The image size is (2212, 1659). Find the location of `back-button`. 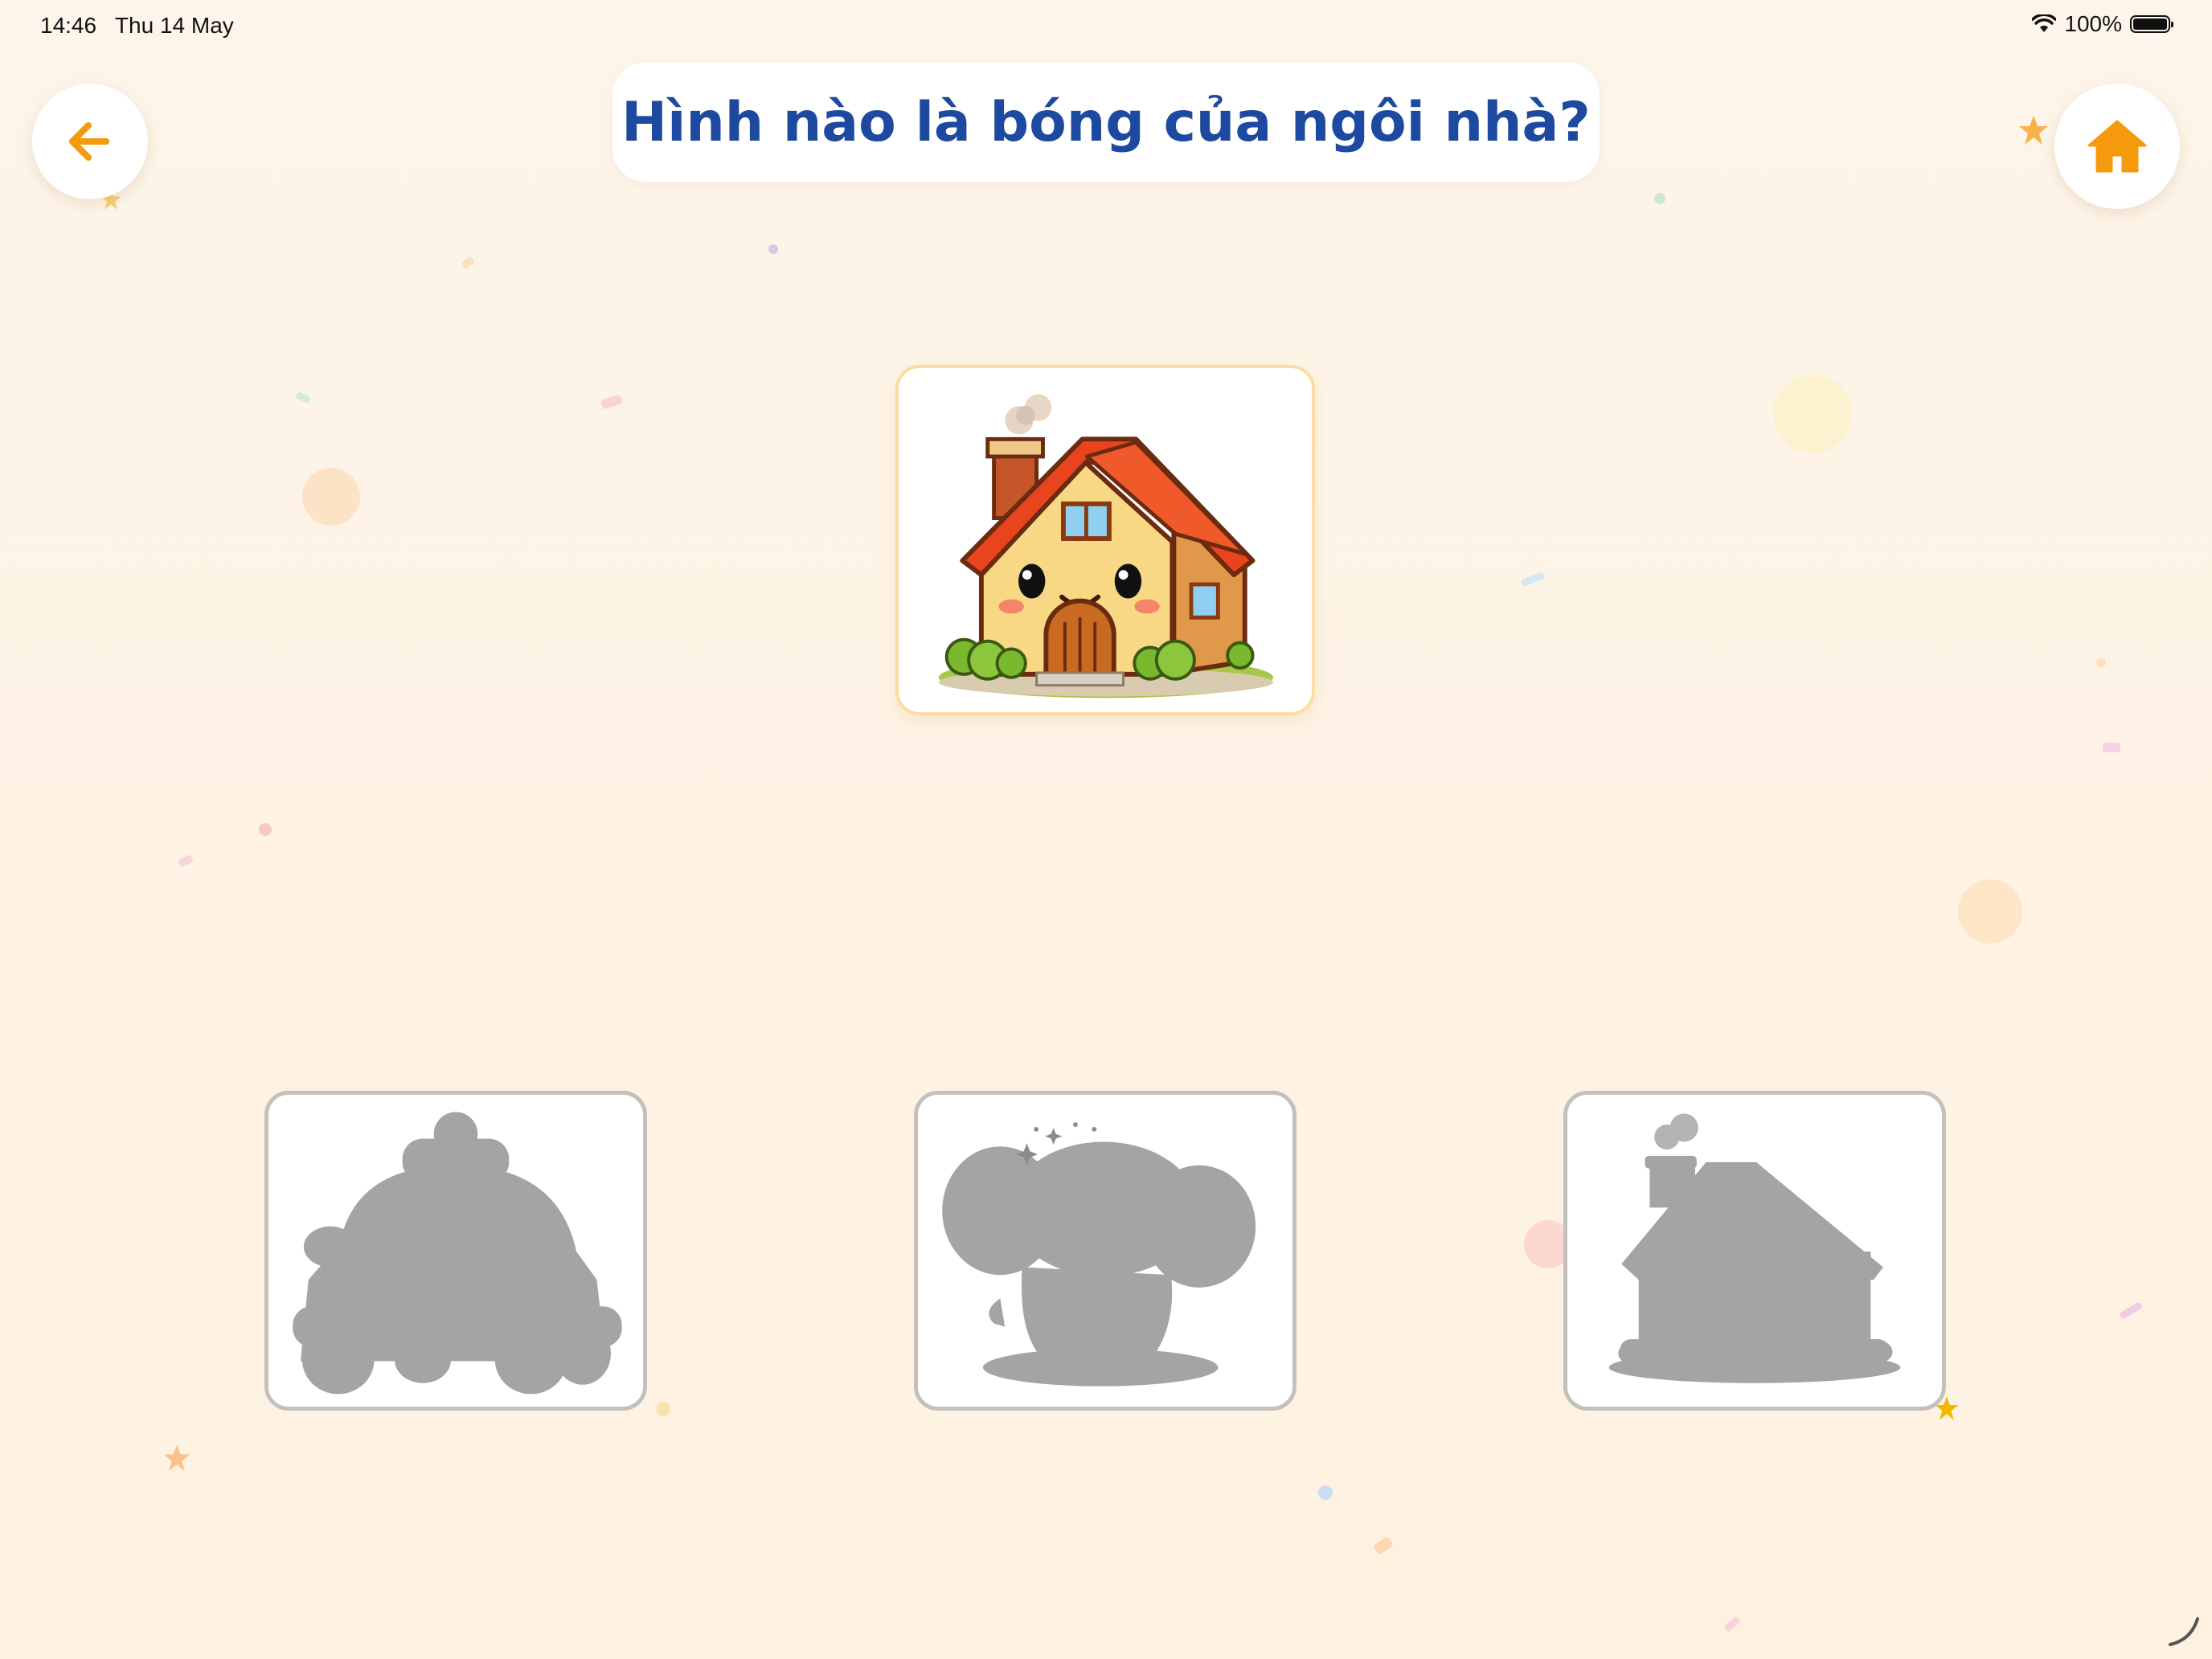

back-button is located at coordinates (90, 141).